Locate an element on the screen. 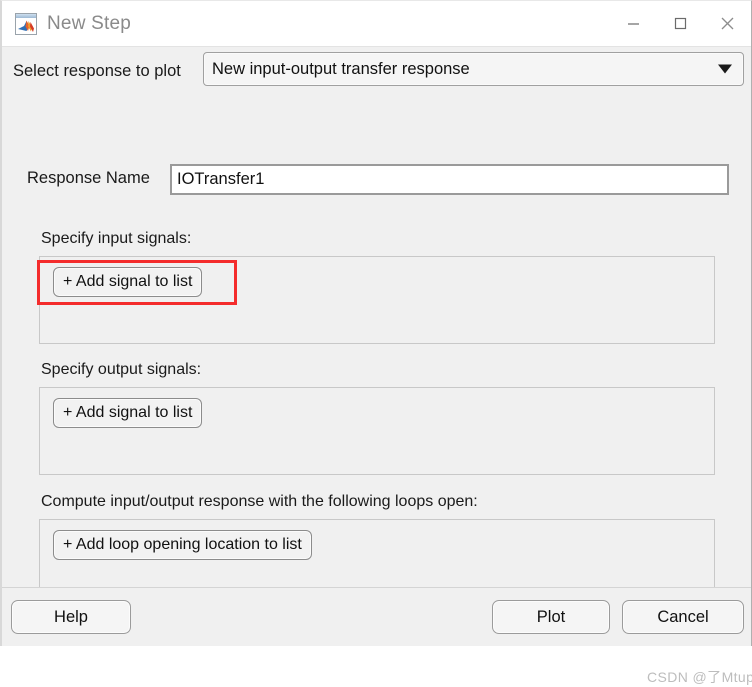  add-output-signal-button: + Add signal to list is located at coordinates (128, 413).